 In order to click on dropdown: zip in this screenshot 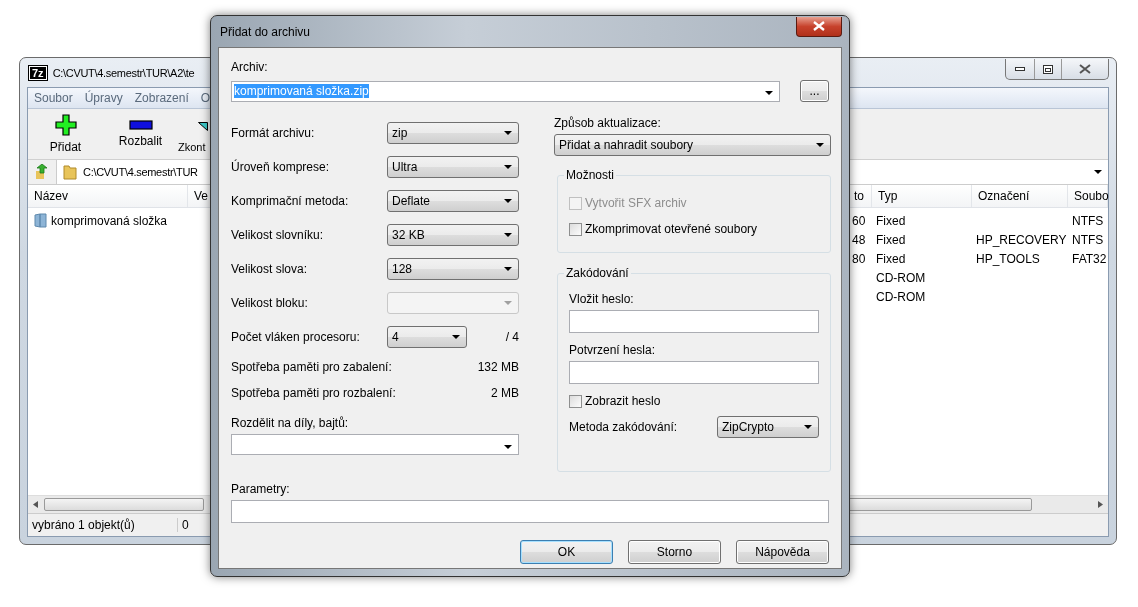, I will do `click(453, 133)`.